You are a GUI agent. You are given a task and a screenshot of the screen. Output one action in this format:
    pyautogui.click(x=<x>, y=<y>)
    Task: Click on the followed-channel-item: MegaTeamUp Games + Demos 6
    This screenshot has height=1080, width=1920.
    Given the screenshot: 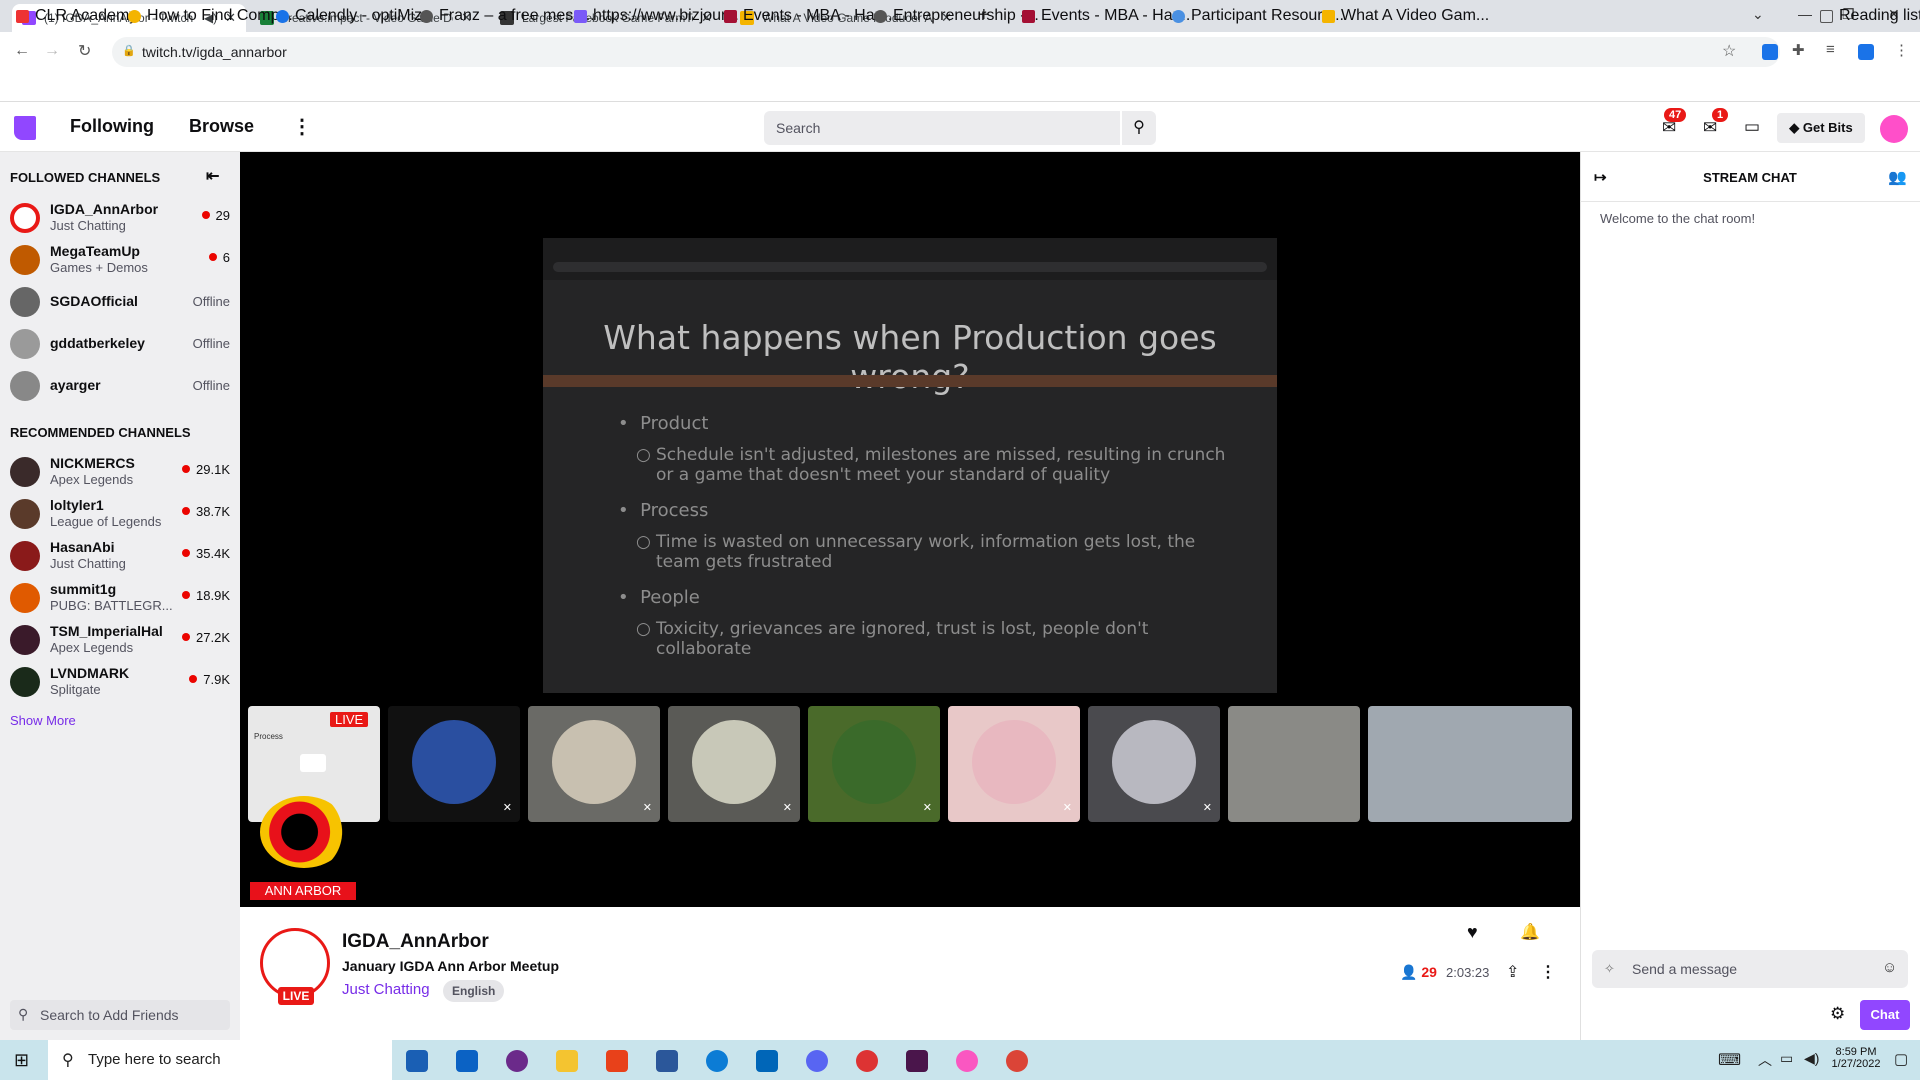 What is the action you would take?
    pyautogui.click(x=120, y=261)
    